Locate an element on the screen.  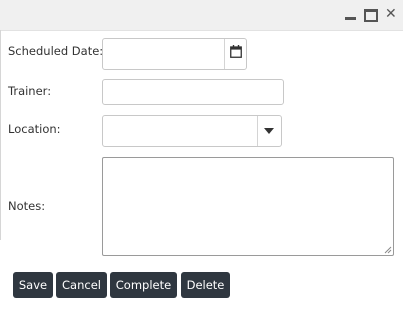
location-select is located at coordinates (192, 131).